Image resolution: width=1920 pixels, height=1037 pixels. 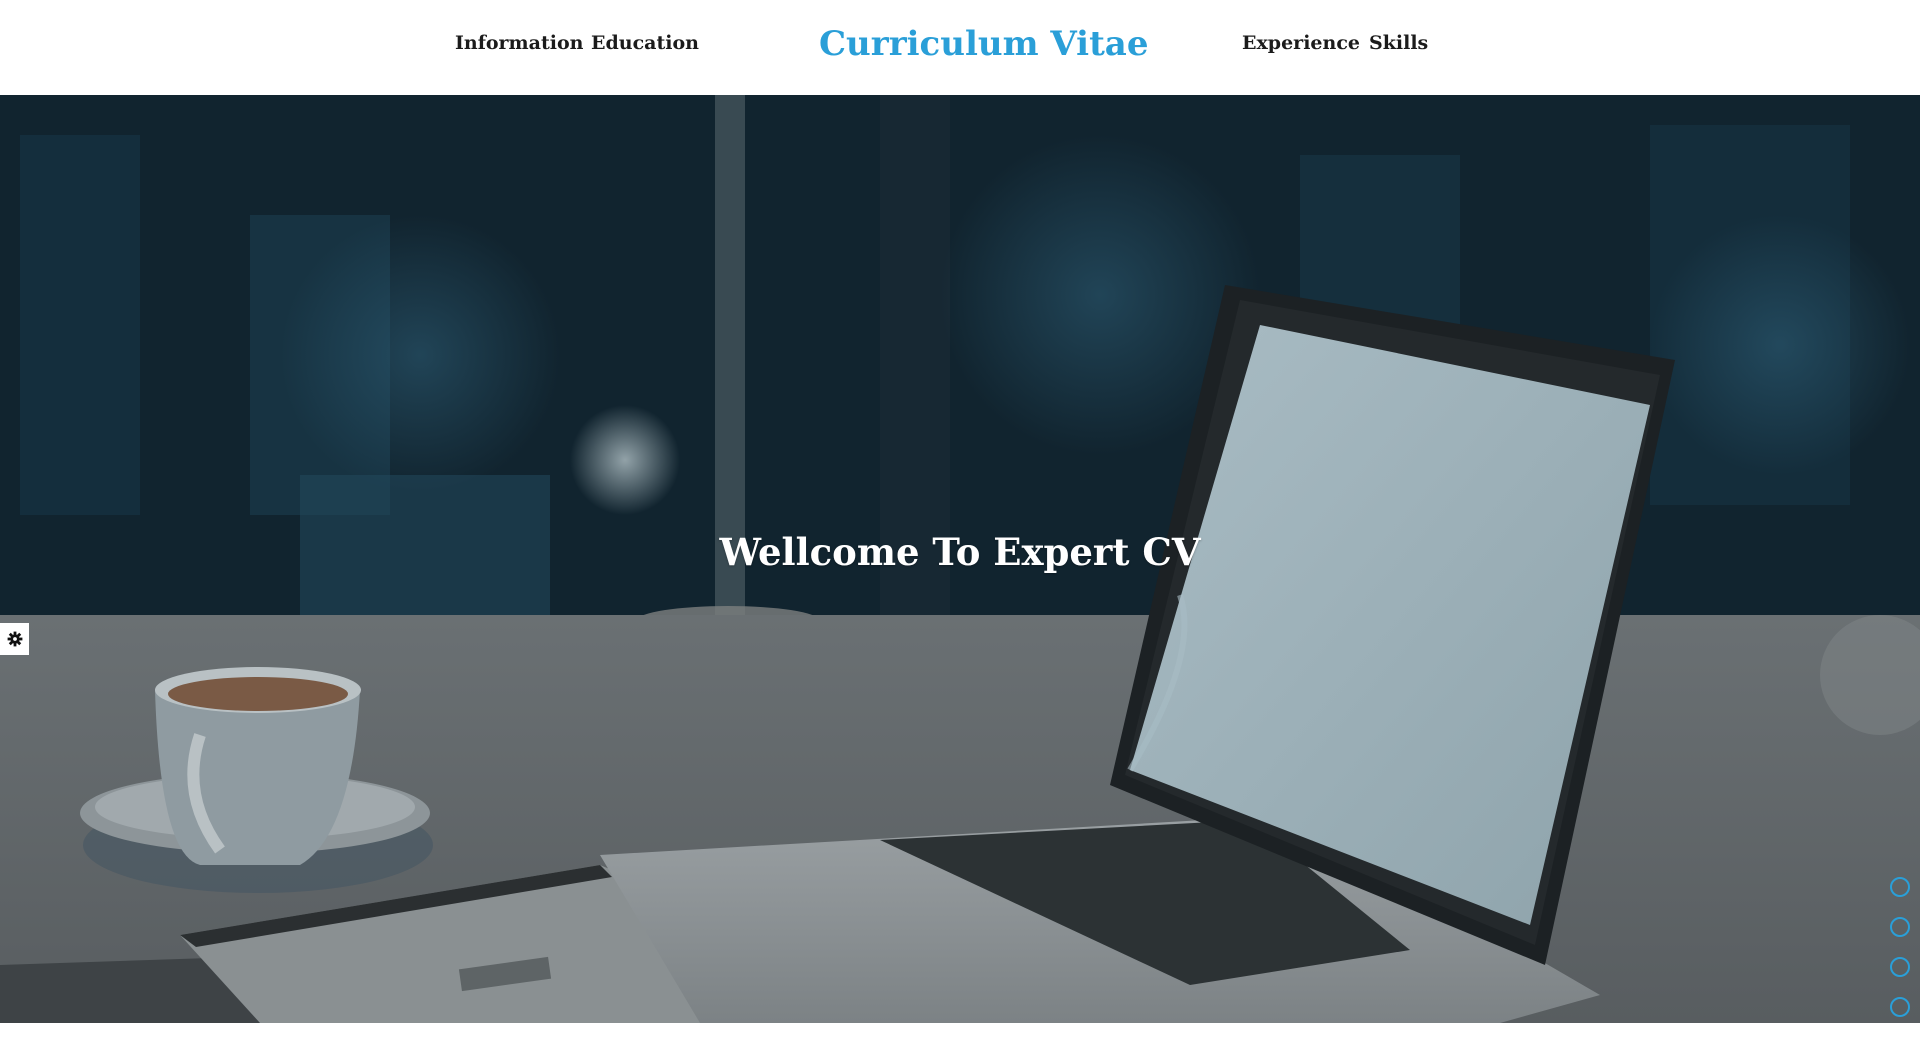 What do you see at coordinates (1301, 43) in the screenshot?
I see `nav-link-experience: Experience` at bounding box center [1301, 43].